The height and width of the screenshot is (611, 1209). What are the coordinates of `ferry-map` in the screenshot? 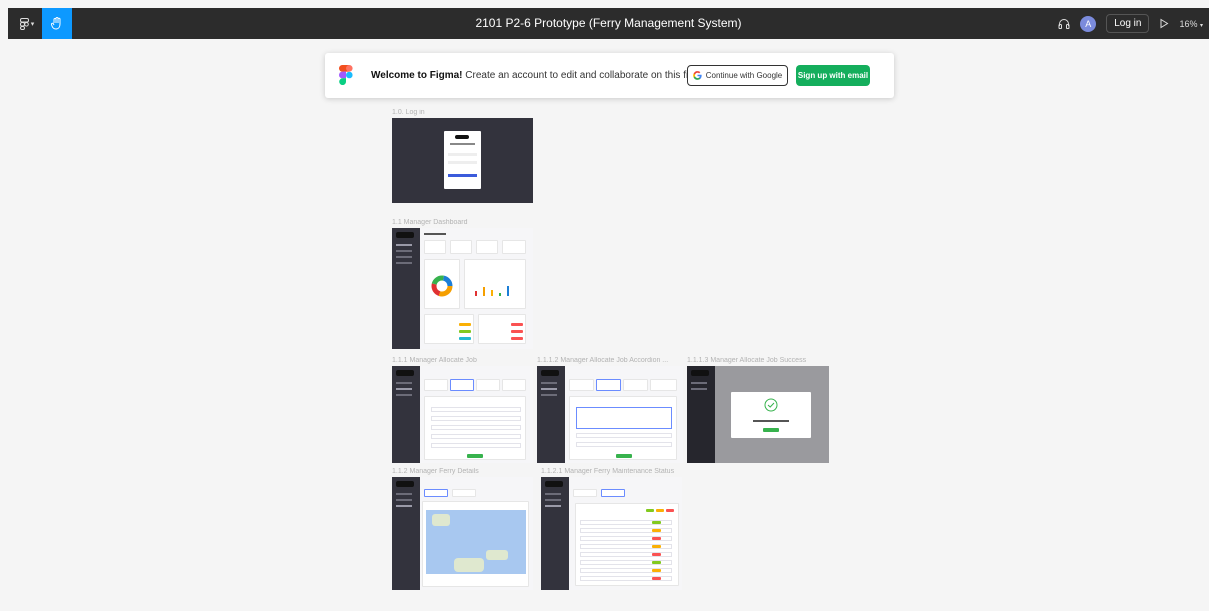 It's located at (476, 542).